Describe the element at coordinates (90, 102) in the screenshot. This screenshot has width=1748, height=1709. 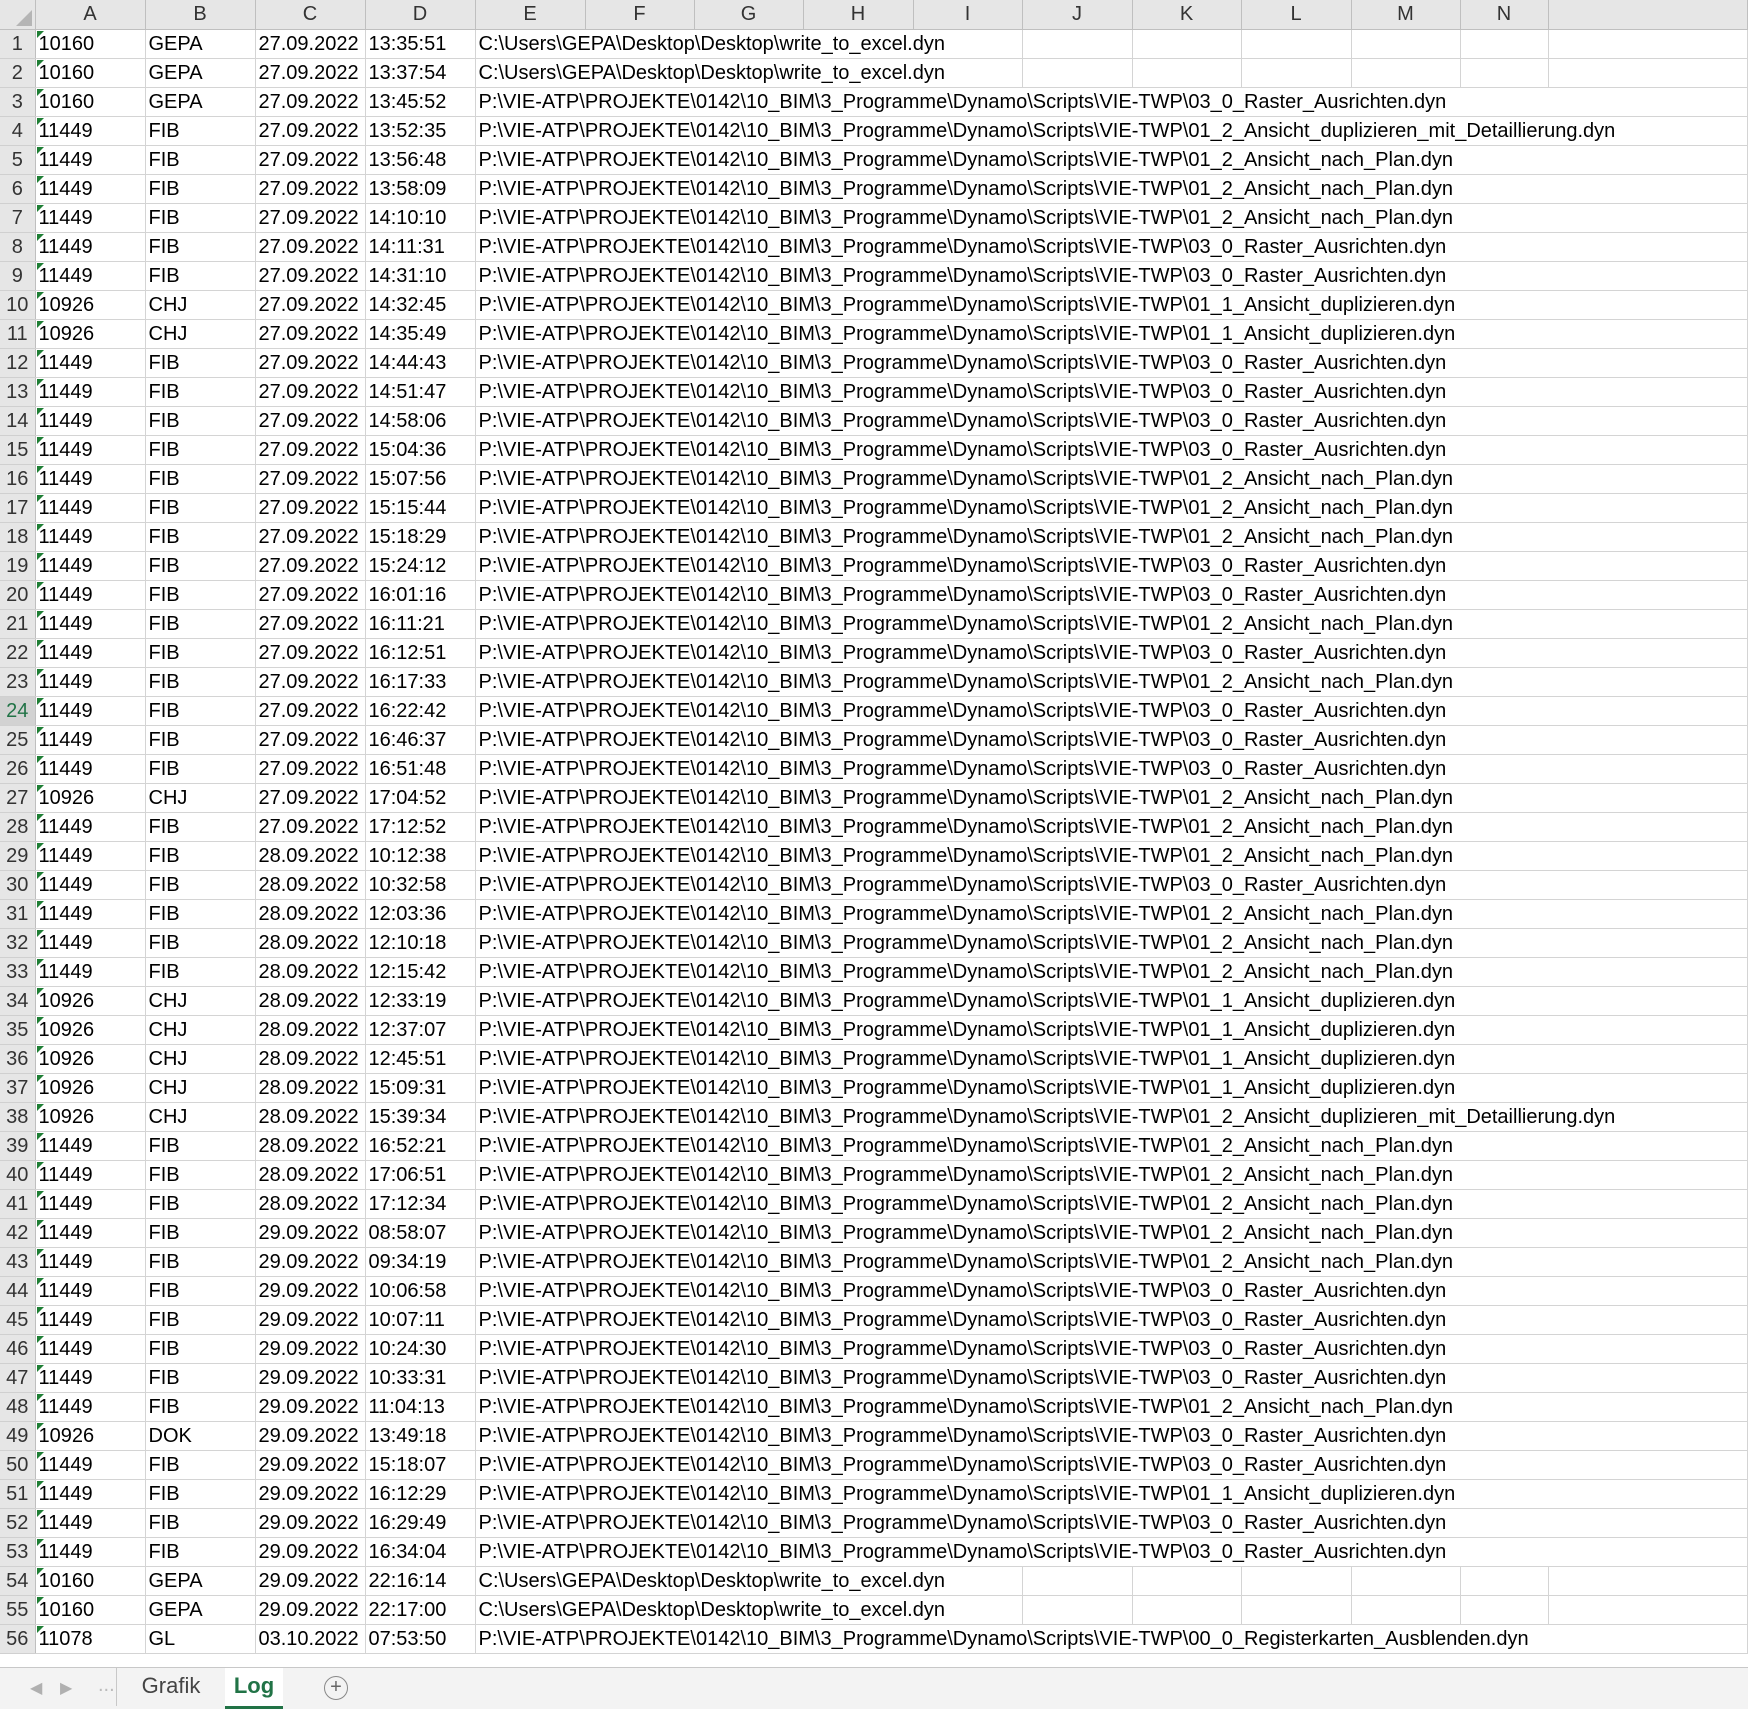
I see `cell-a: 10160` at that location.